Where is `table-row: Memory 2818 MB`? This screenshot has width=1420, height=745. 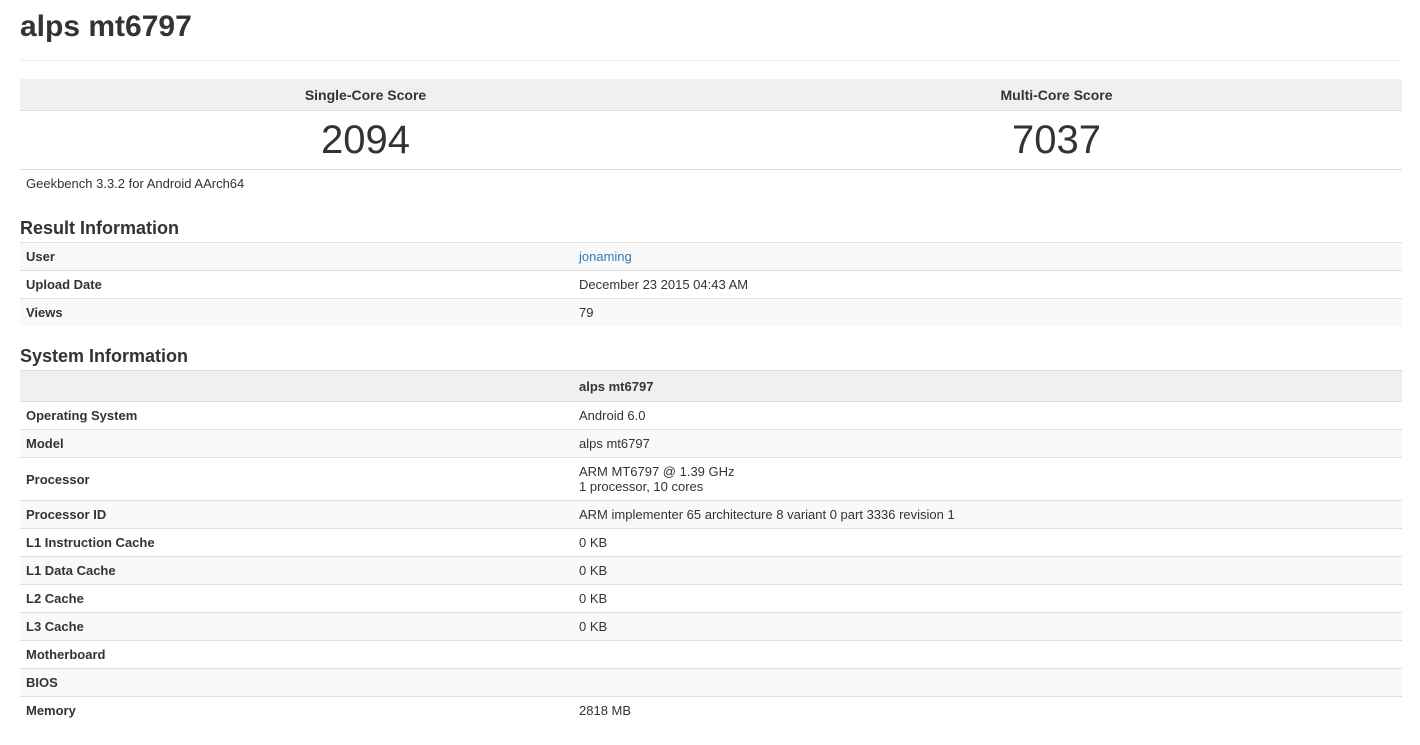 table-row: Memory 2818 MB is located at coordinates (711, 710).